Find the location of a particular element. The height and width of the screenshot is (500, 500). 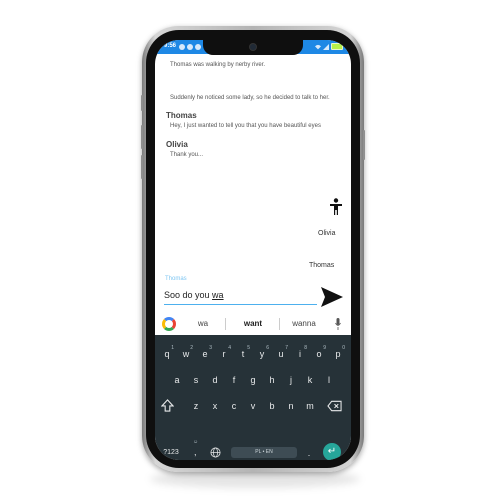

globe-icon is located at coordinates (215, 452).